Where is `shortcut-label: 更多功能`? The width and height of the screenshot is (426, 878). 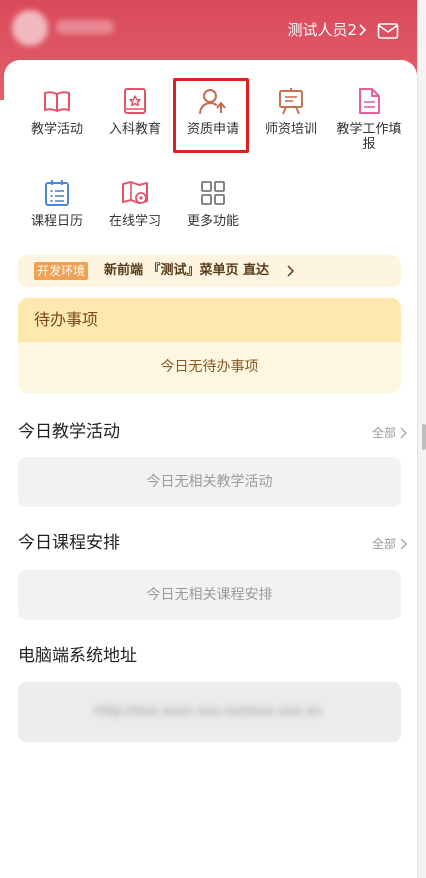 shortcut-label: 更多功能 is located at coordinates (212, 221).